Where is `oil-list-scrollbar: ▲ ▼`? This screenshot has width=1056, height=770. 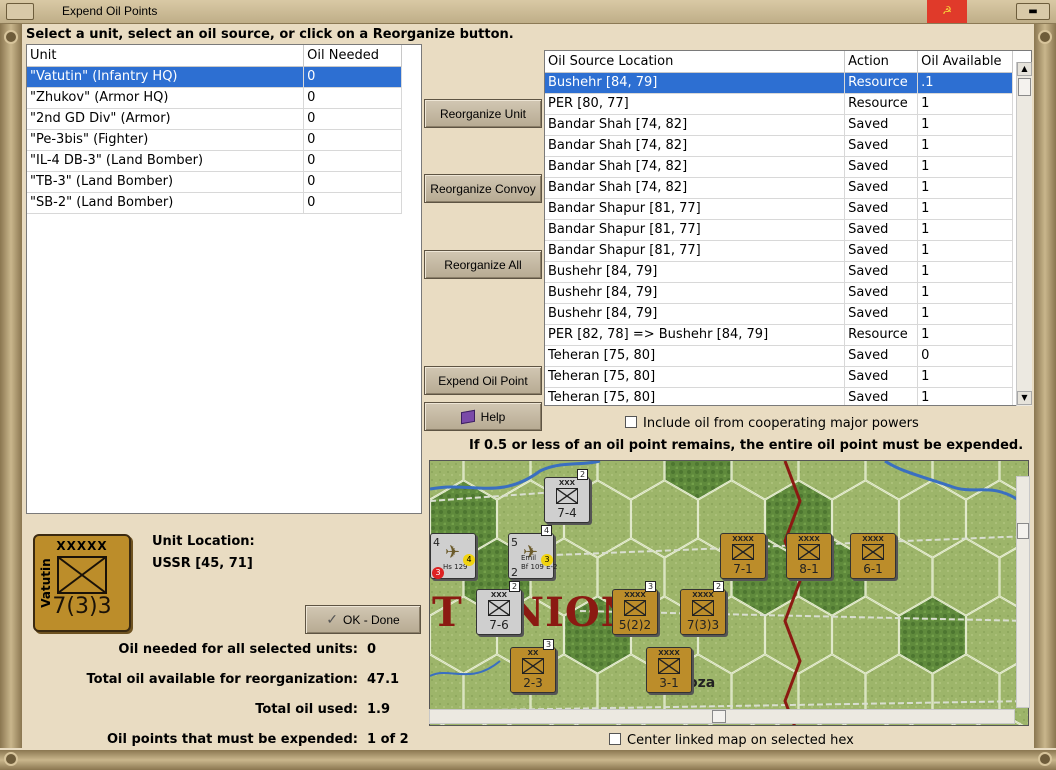 oil-list-scrollbar: ▲ ▼ is located at coordinates (1024, 234).